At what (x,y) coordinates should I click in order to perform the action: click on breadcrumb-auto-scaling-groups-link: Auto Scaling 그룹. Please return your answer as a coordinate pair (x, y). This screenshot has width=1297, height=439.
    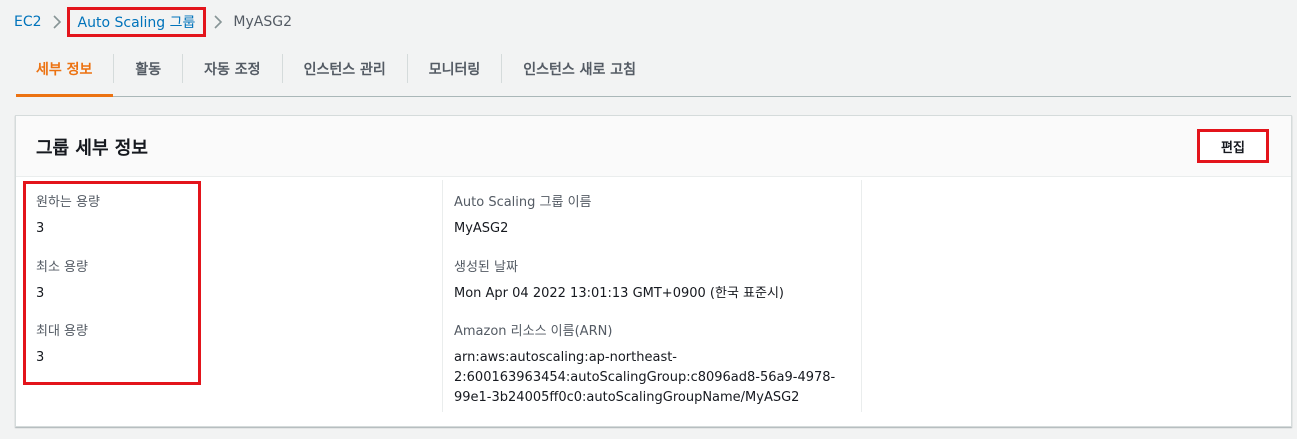
    Looking at the image, I should click on (136, 22).